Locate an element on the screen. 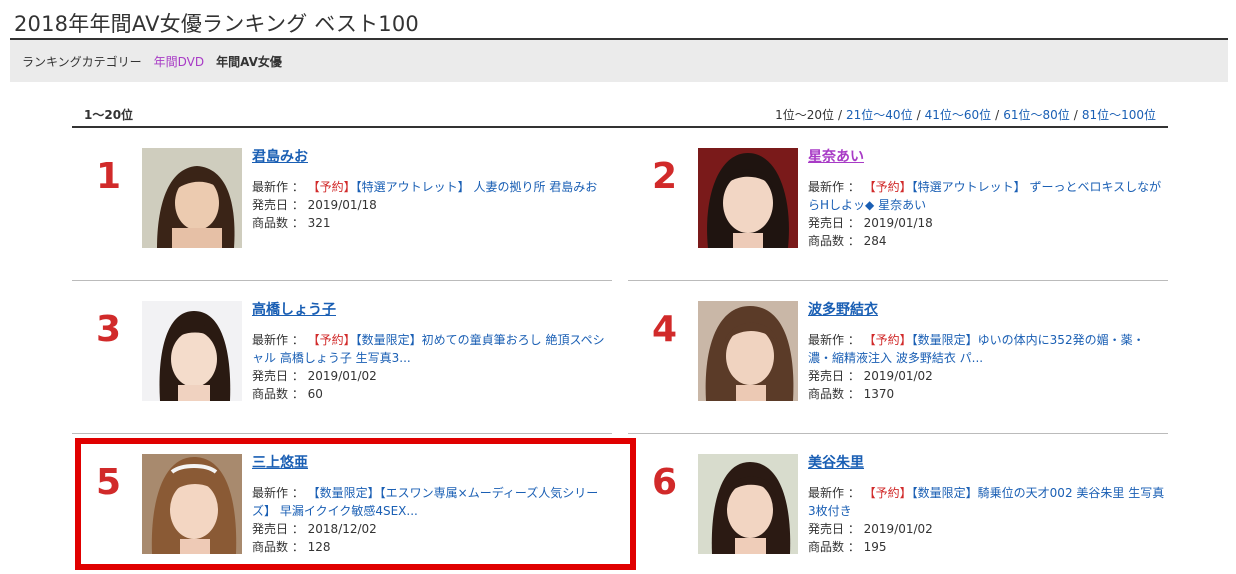  rank-number: 2 is located at coordinates (665, 176).